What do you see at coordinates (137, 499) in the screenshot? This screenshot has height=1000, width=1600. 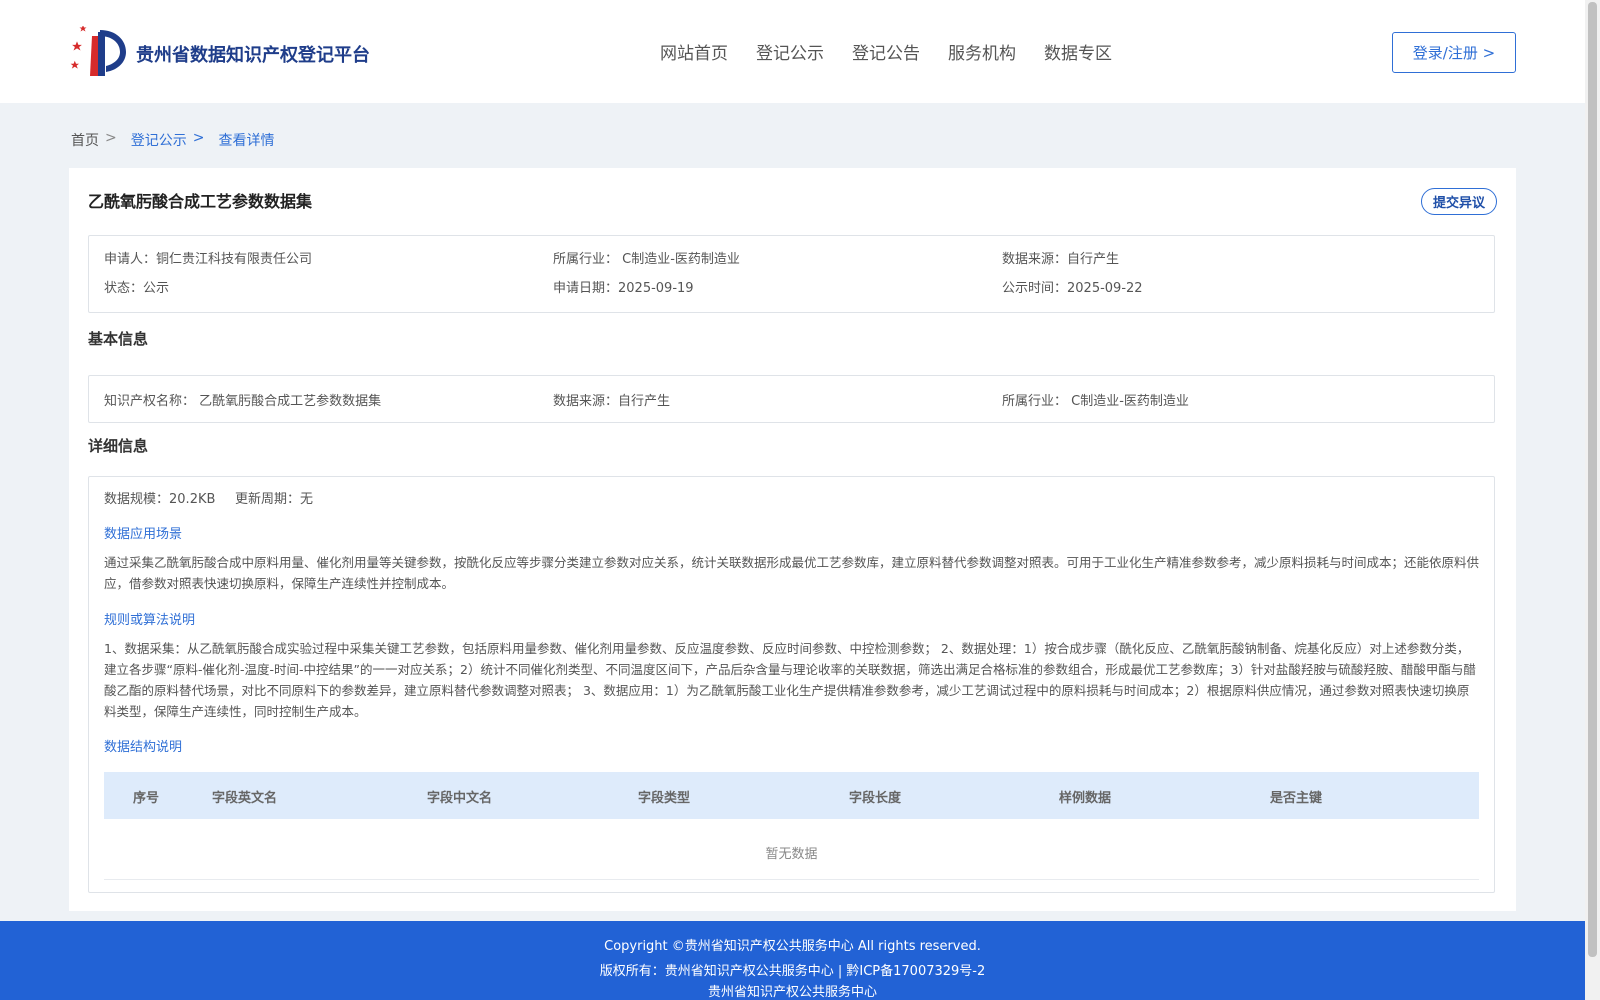 I see `data-scale-label: 数据规模：` at bounding box center [137, 499].